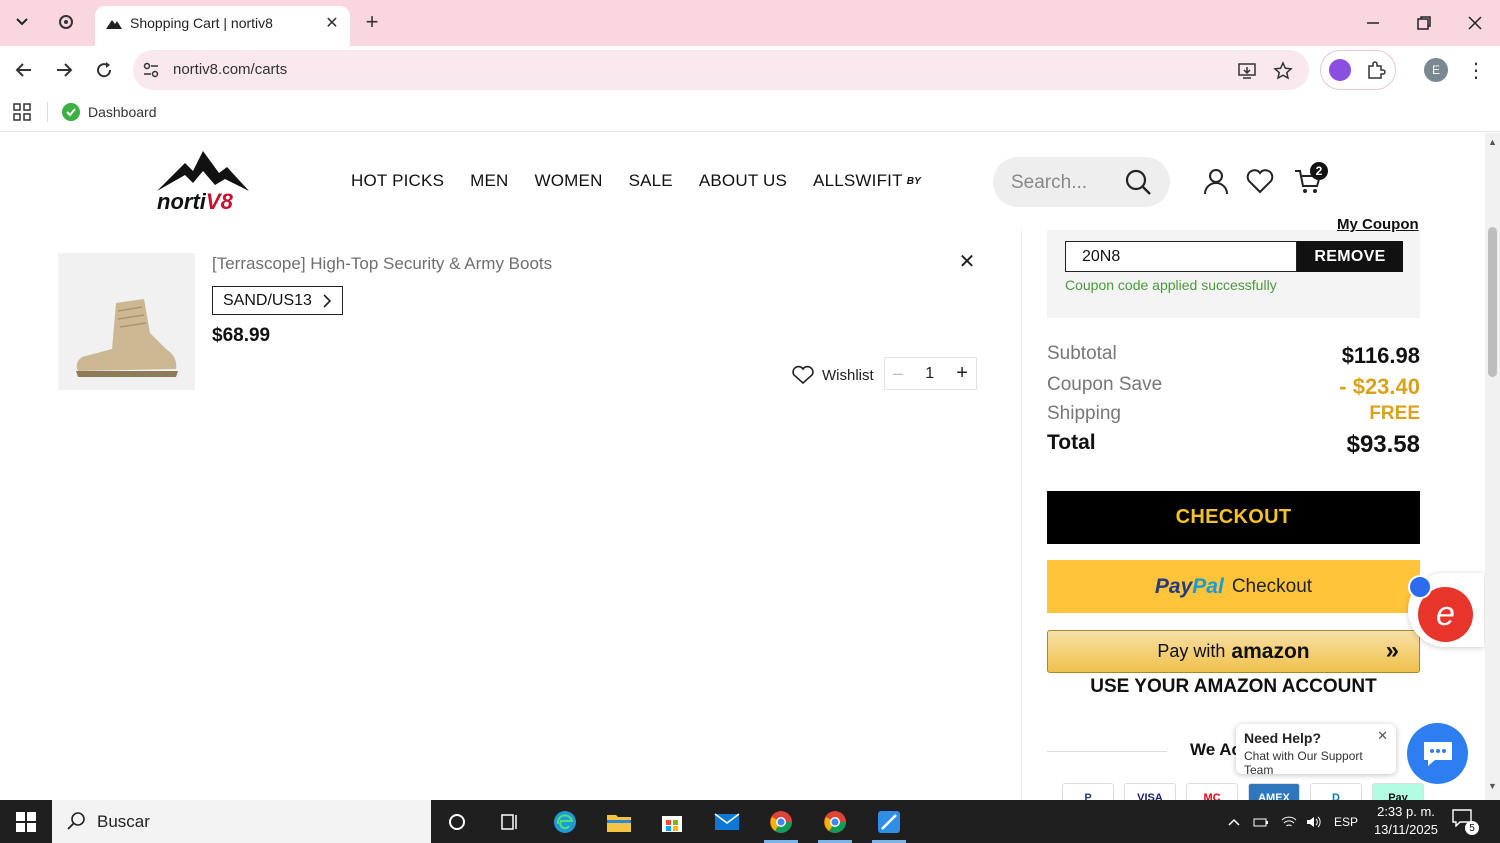  Describe the element at coordinates (1492, 302) in the screenshot. I see `scrollbar-thumb` at that location.